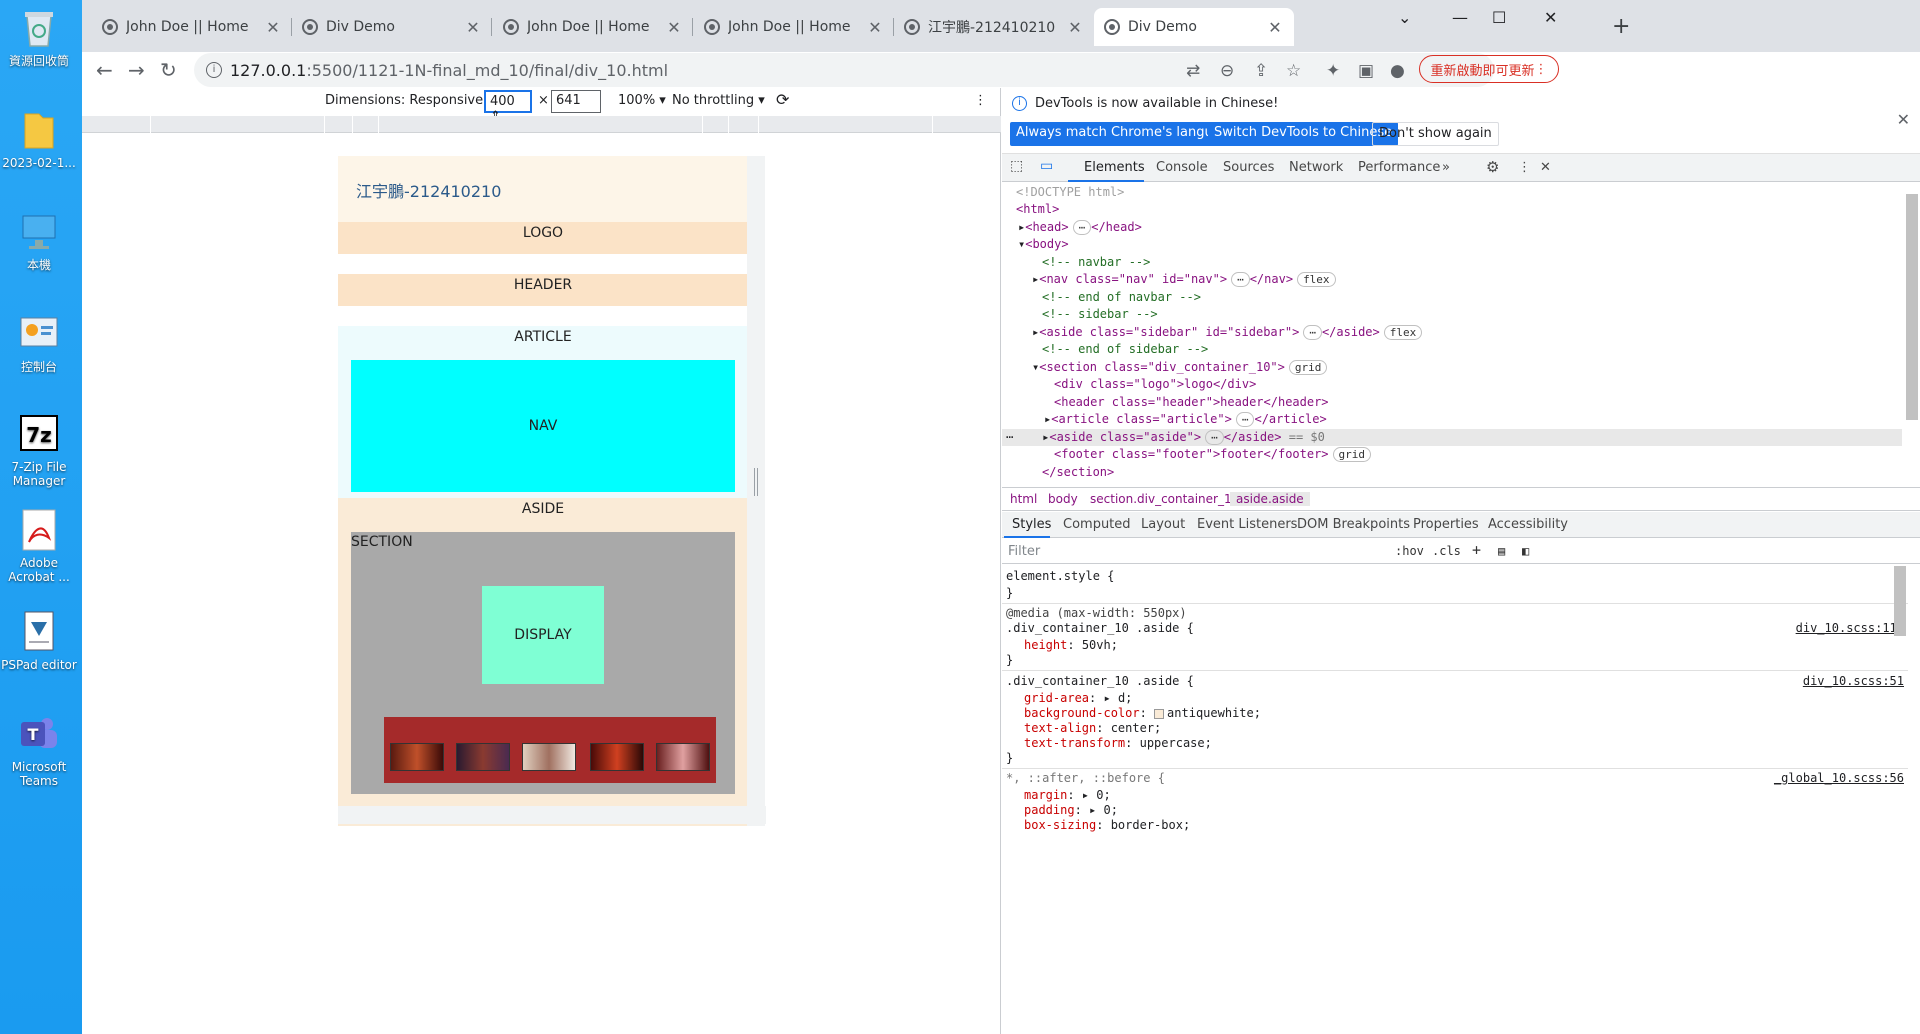  I want to click on media-query-ruler, so click(541, 124).